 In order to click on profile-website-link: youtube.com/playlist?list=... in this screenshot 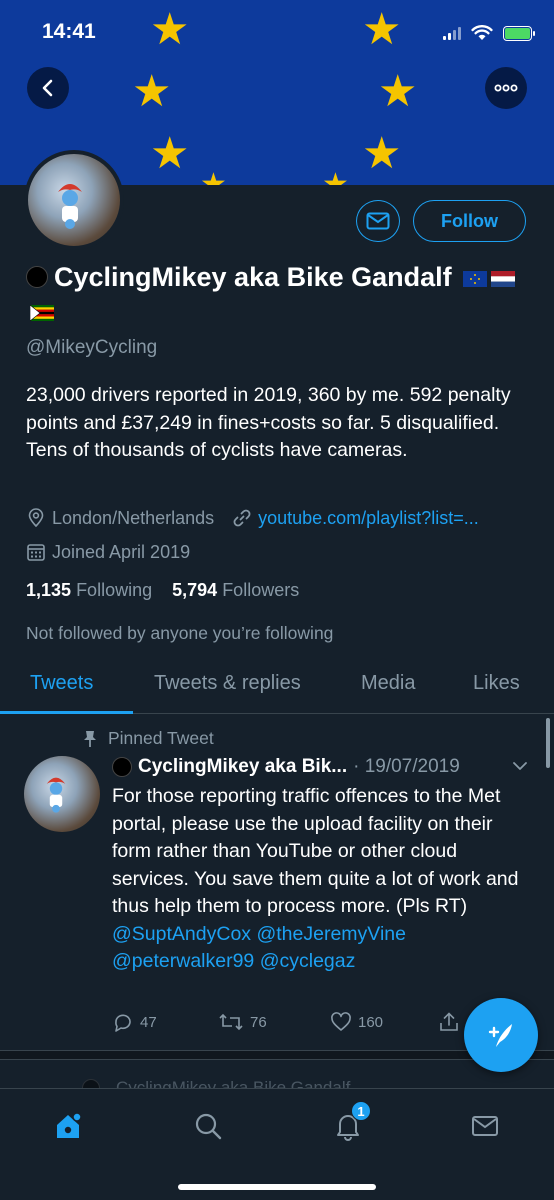, I will do `click(368, 518)`.